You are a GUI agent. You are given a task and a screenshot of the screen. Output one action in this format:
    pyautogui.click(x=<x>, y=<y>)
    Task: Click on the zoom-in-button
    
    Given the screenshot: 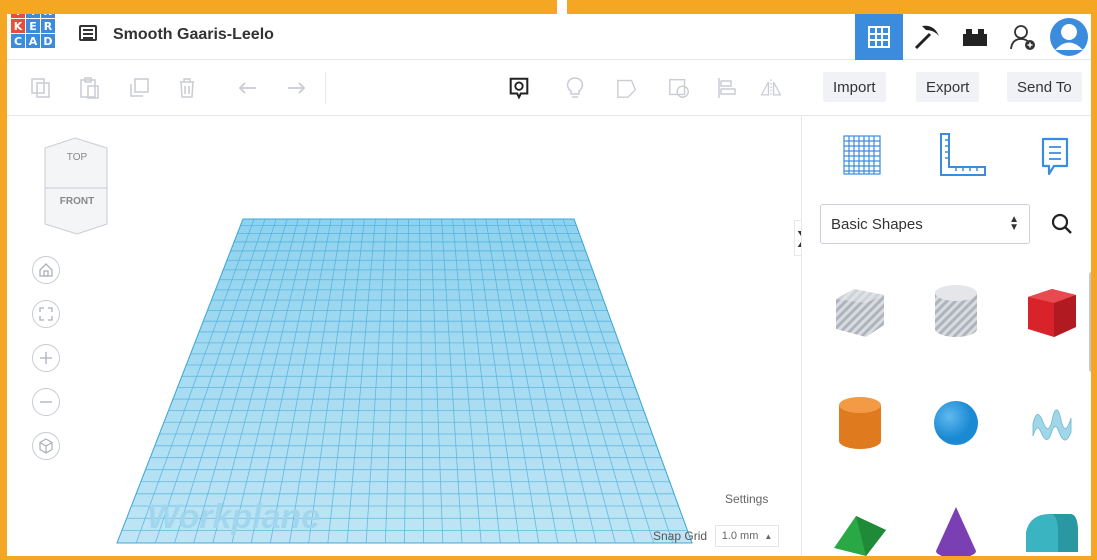 What is the action you would take?
    pyautogui.click(x=46, y=358)
    